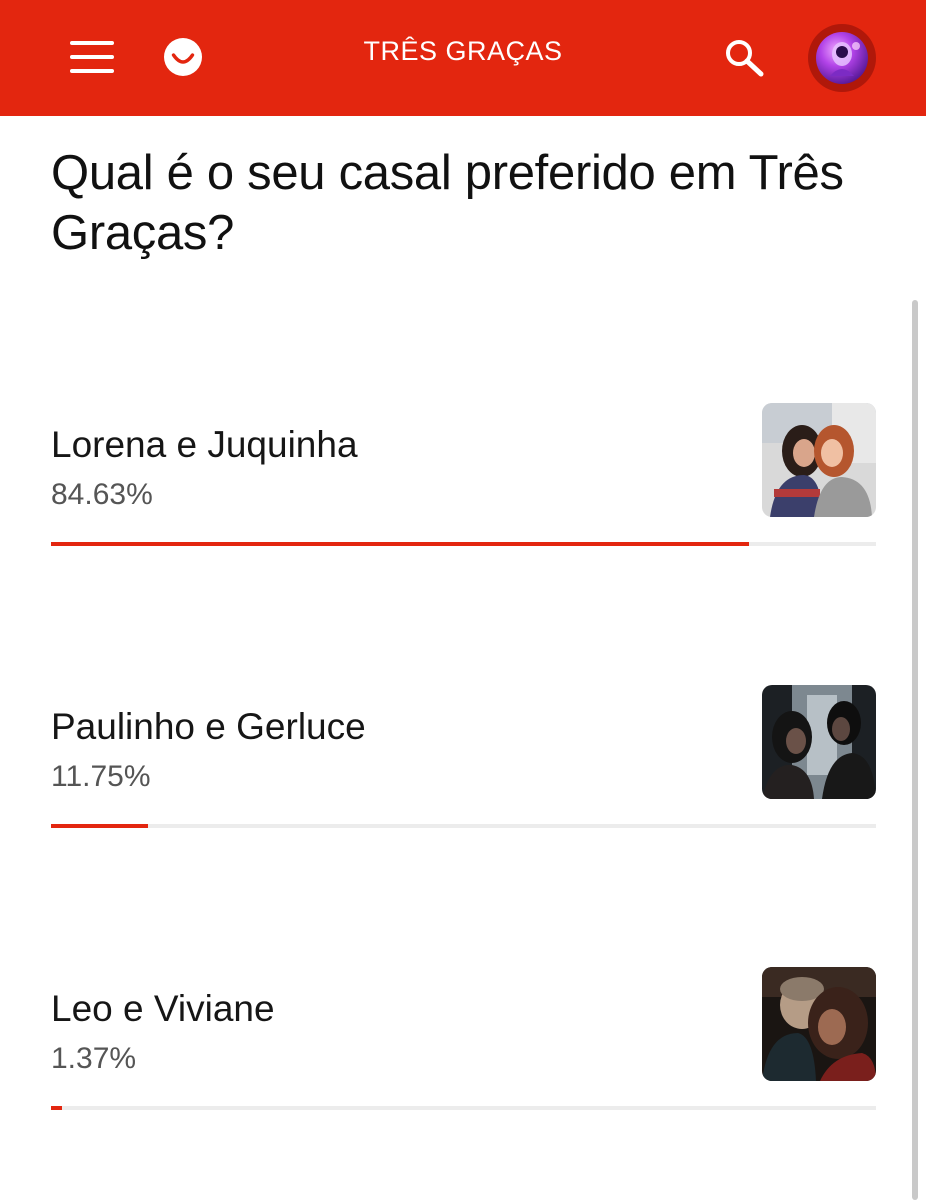  What do you see at coordinates (102, 494) in the screenshot?
I see `option-percent: 84.63%` at bounding box center [102, 494].